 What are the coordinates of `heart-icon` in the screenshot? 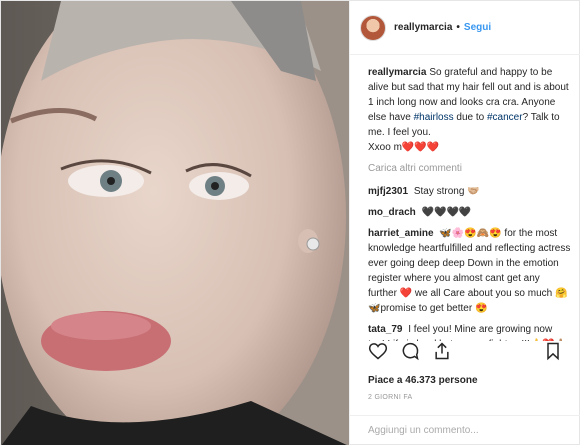 It's located at (378, 351).